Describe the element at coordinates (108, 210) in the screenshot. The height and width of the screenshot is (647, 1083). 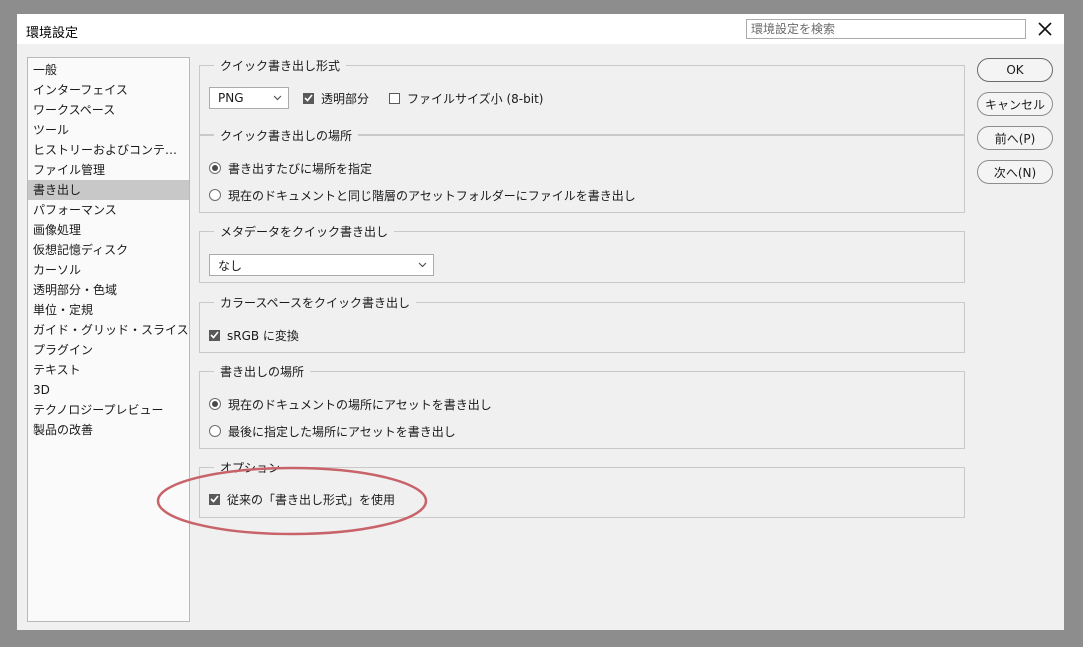
I see `sidebar-item: パフォーマンス` at that location.